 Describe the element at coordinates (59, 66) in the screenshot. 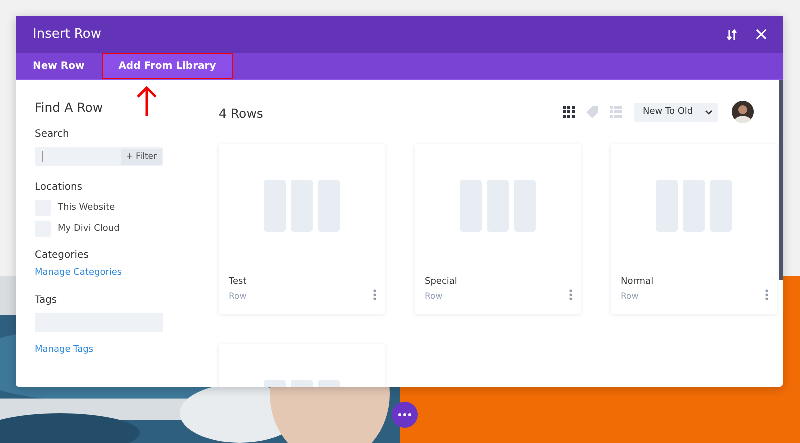

I see `tab: New Row` at that location.